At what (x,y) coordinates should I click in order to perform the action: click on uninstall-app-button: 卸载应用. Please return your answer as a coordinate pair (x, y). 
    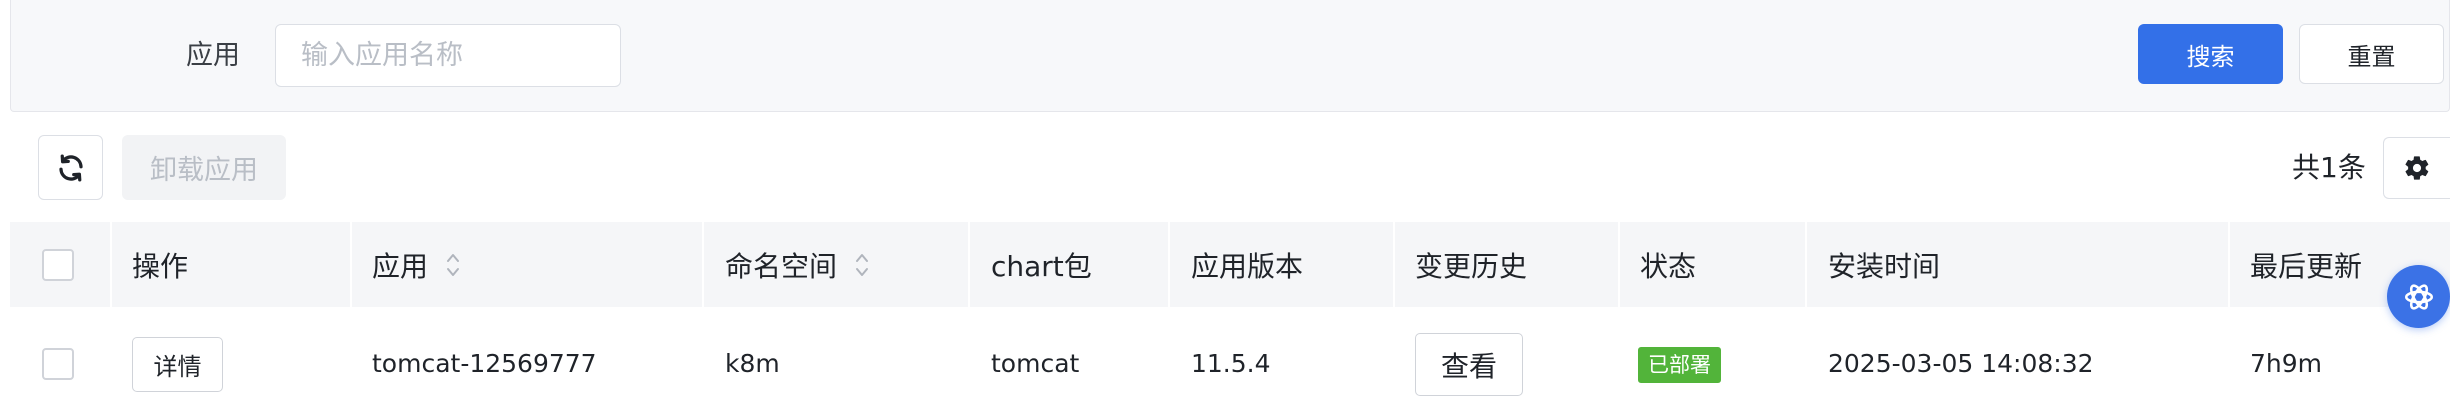
    Looking at the image, I should click on (204, 167).